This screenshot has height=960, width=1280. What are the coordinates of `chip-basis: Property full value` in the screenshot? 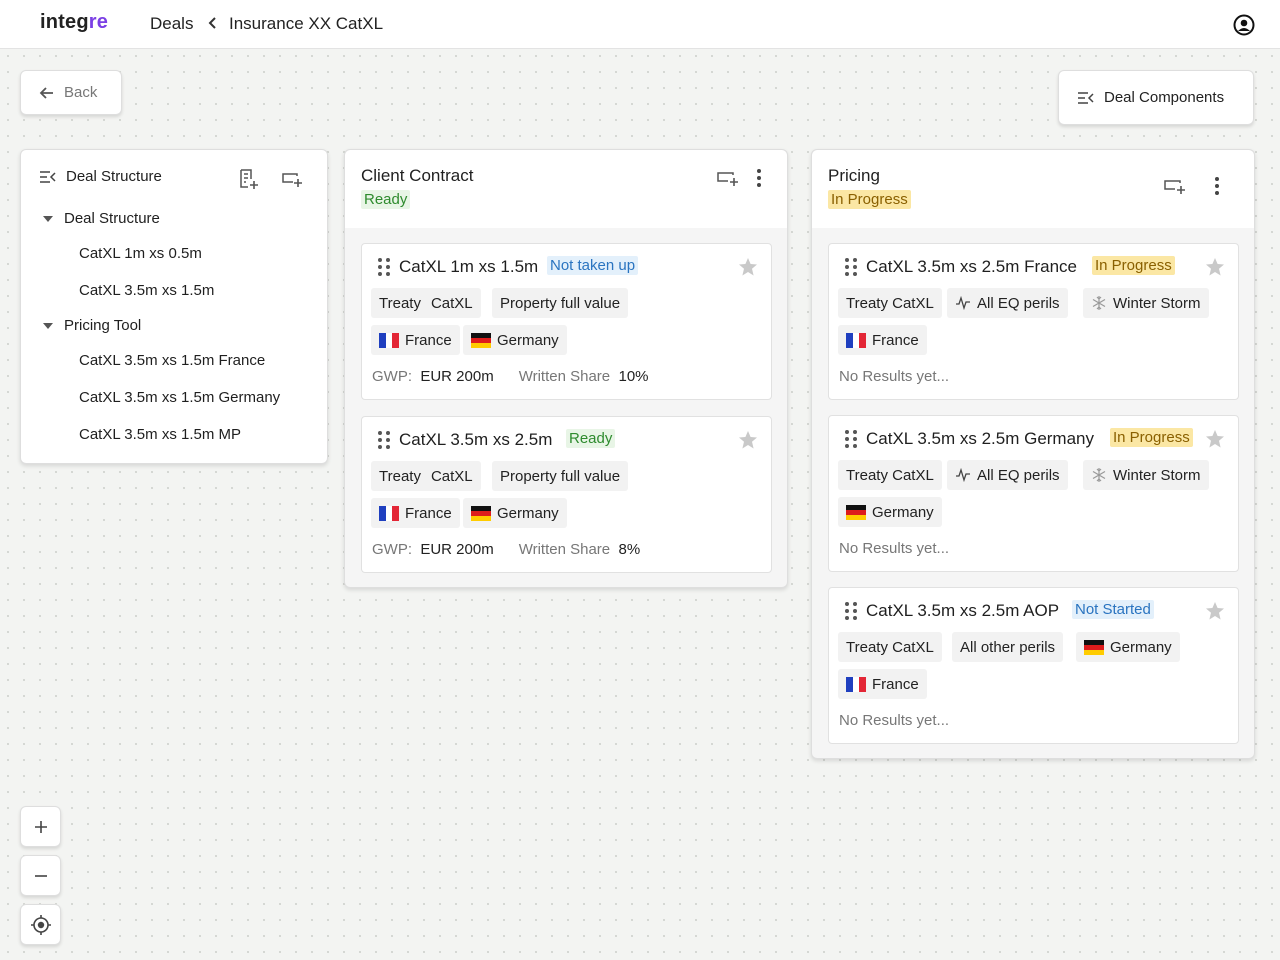 It's located at (560, 476).